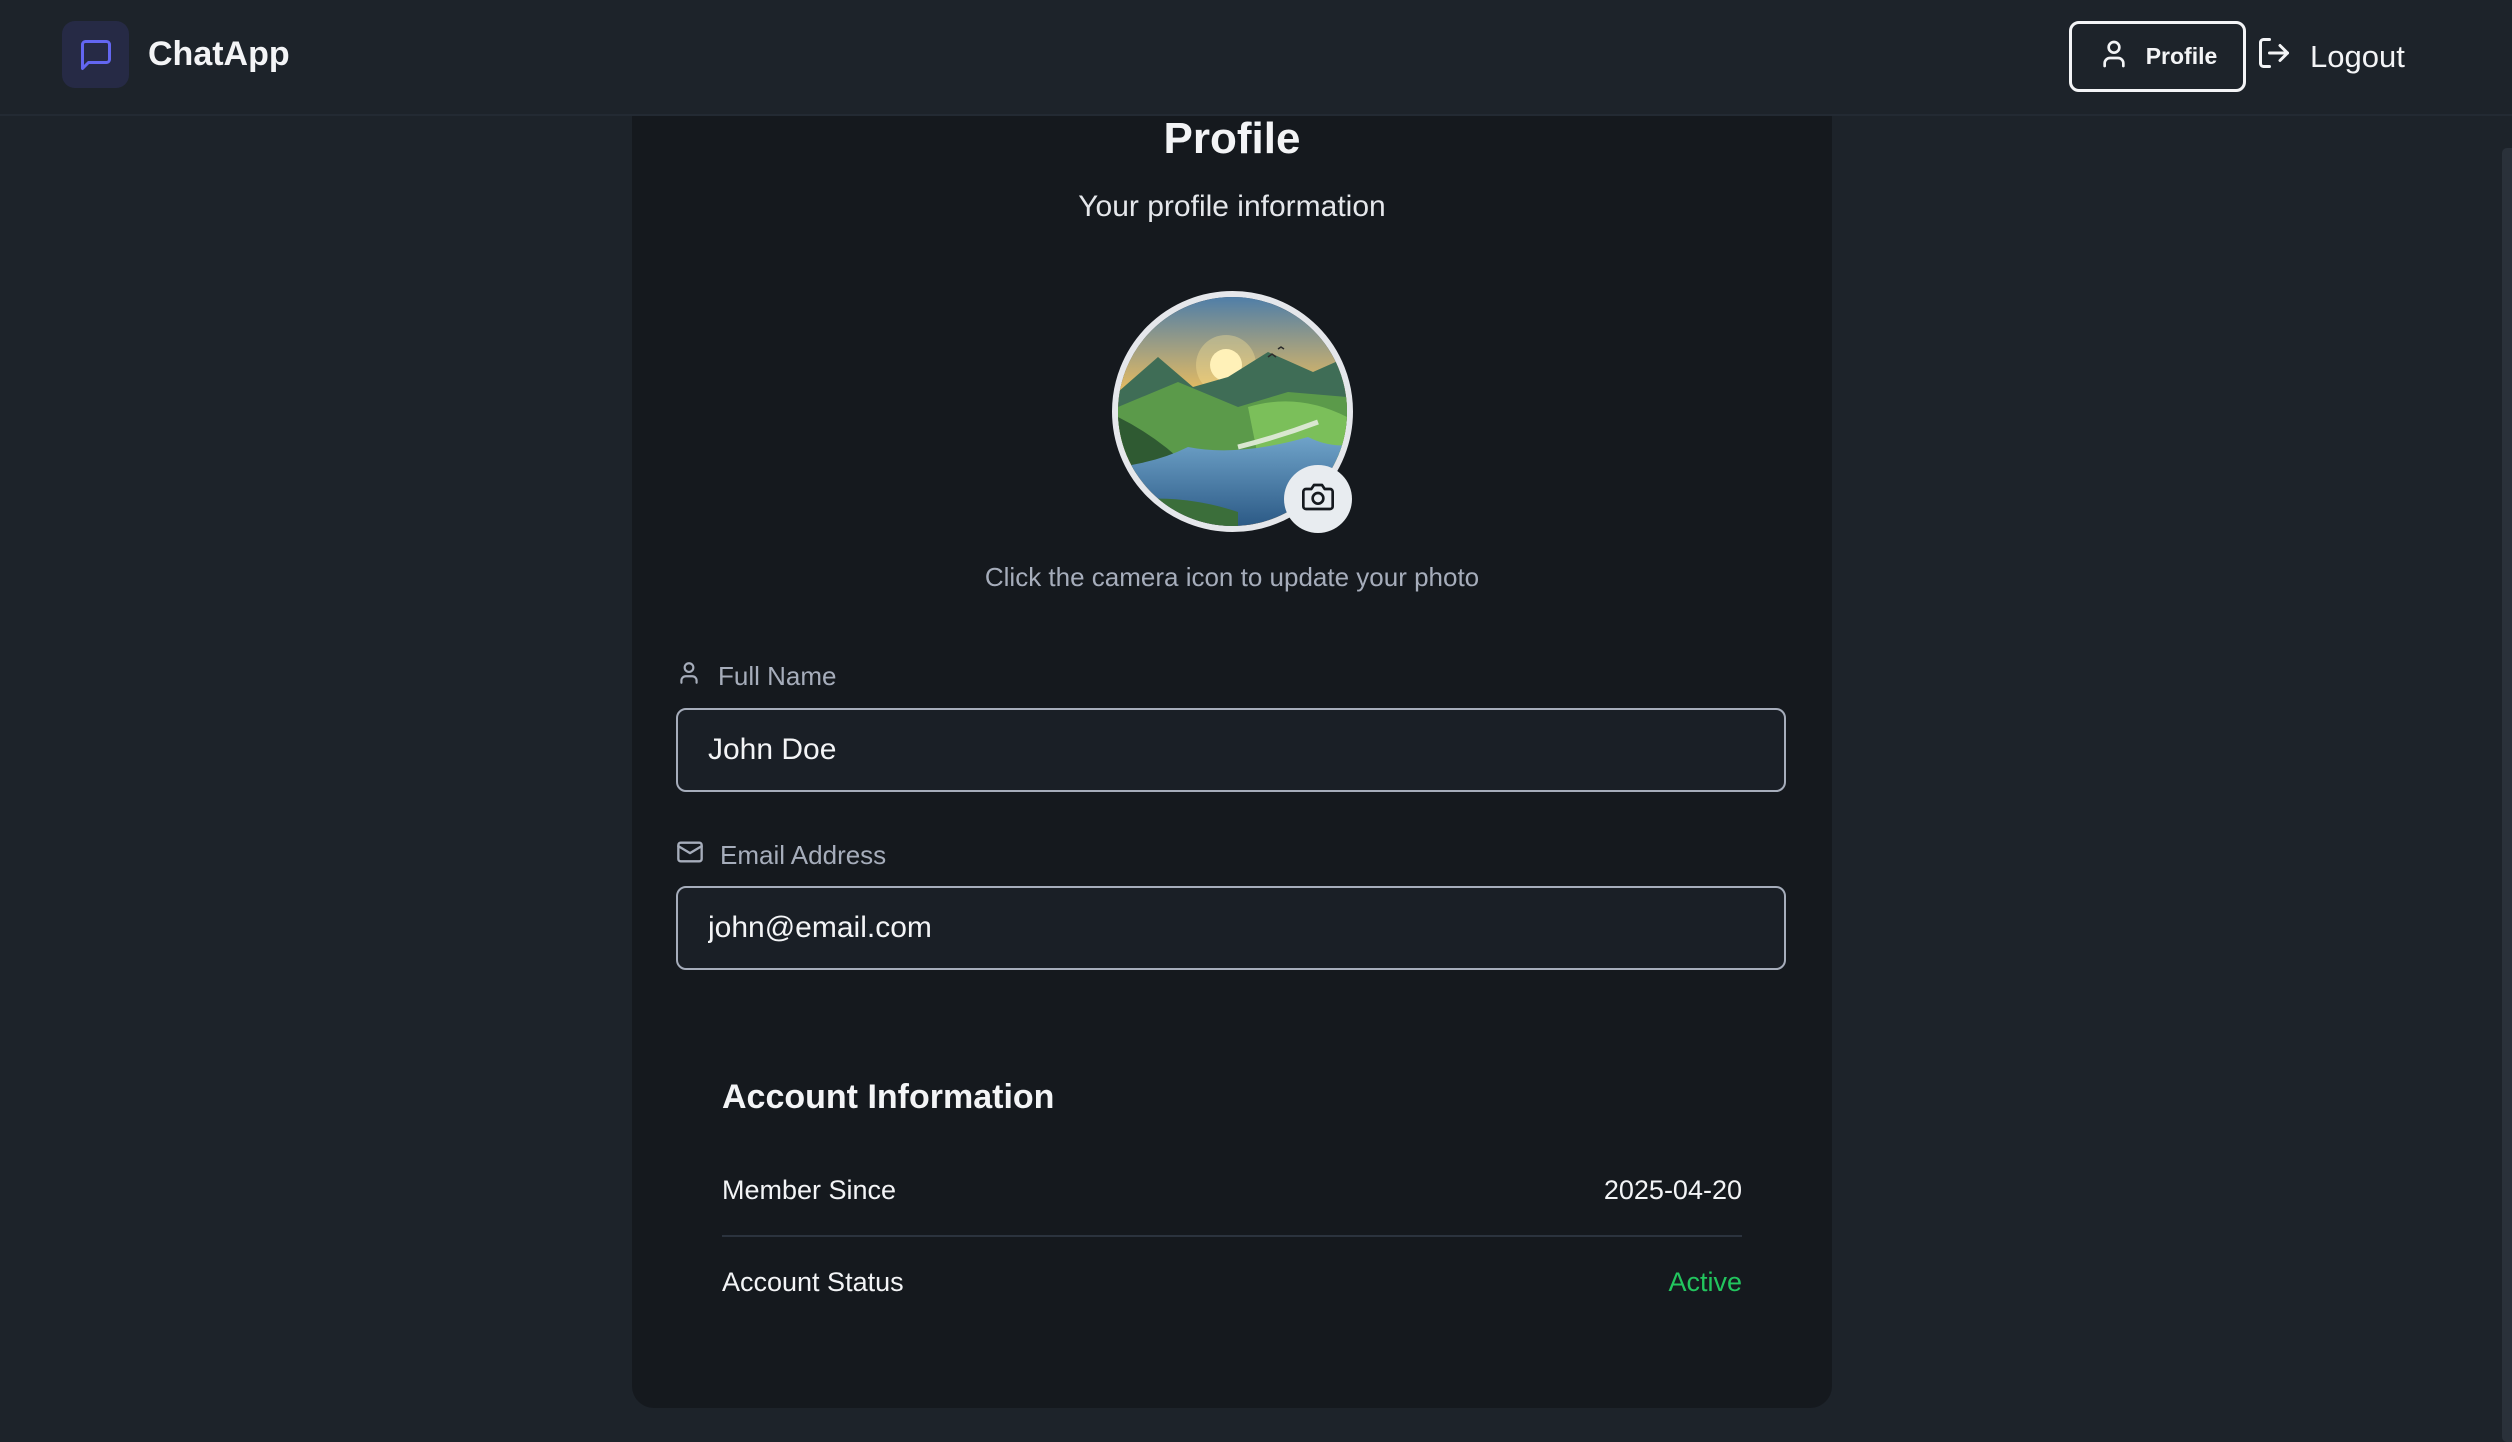 The width and height of the screenshot is (2512, 1442). I want to click on brand-name: ChatApp, so click(219, 54).